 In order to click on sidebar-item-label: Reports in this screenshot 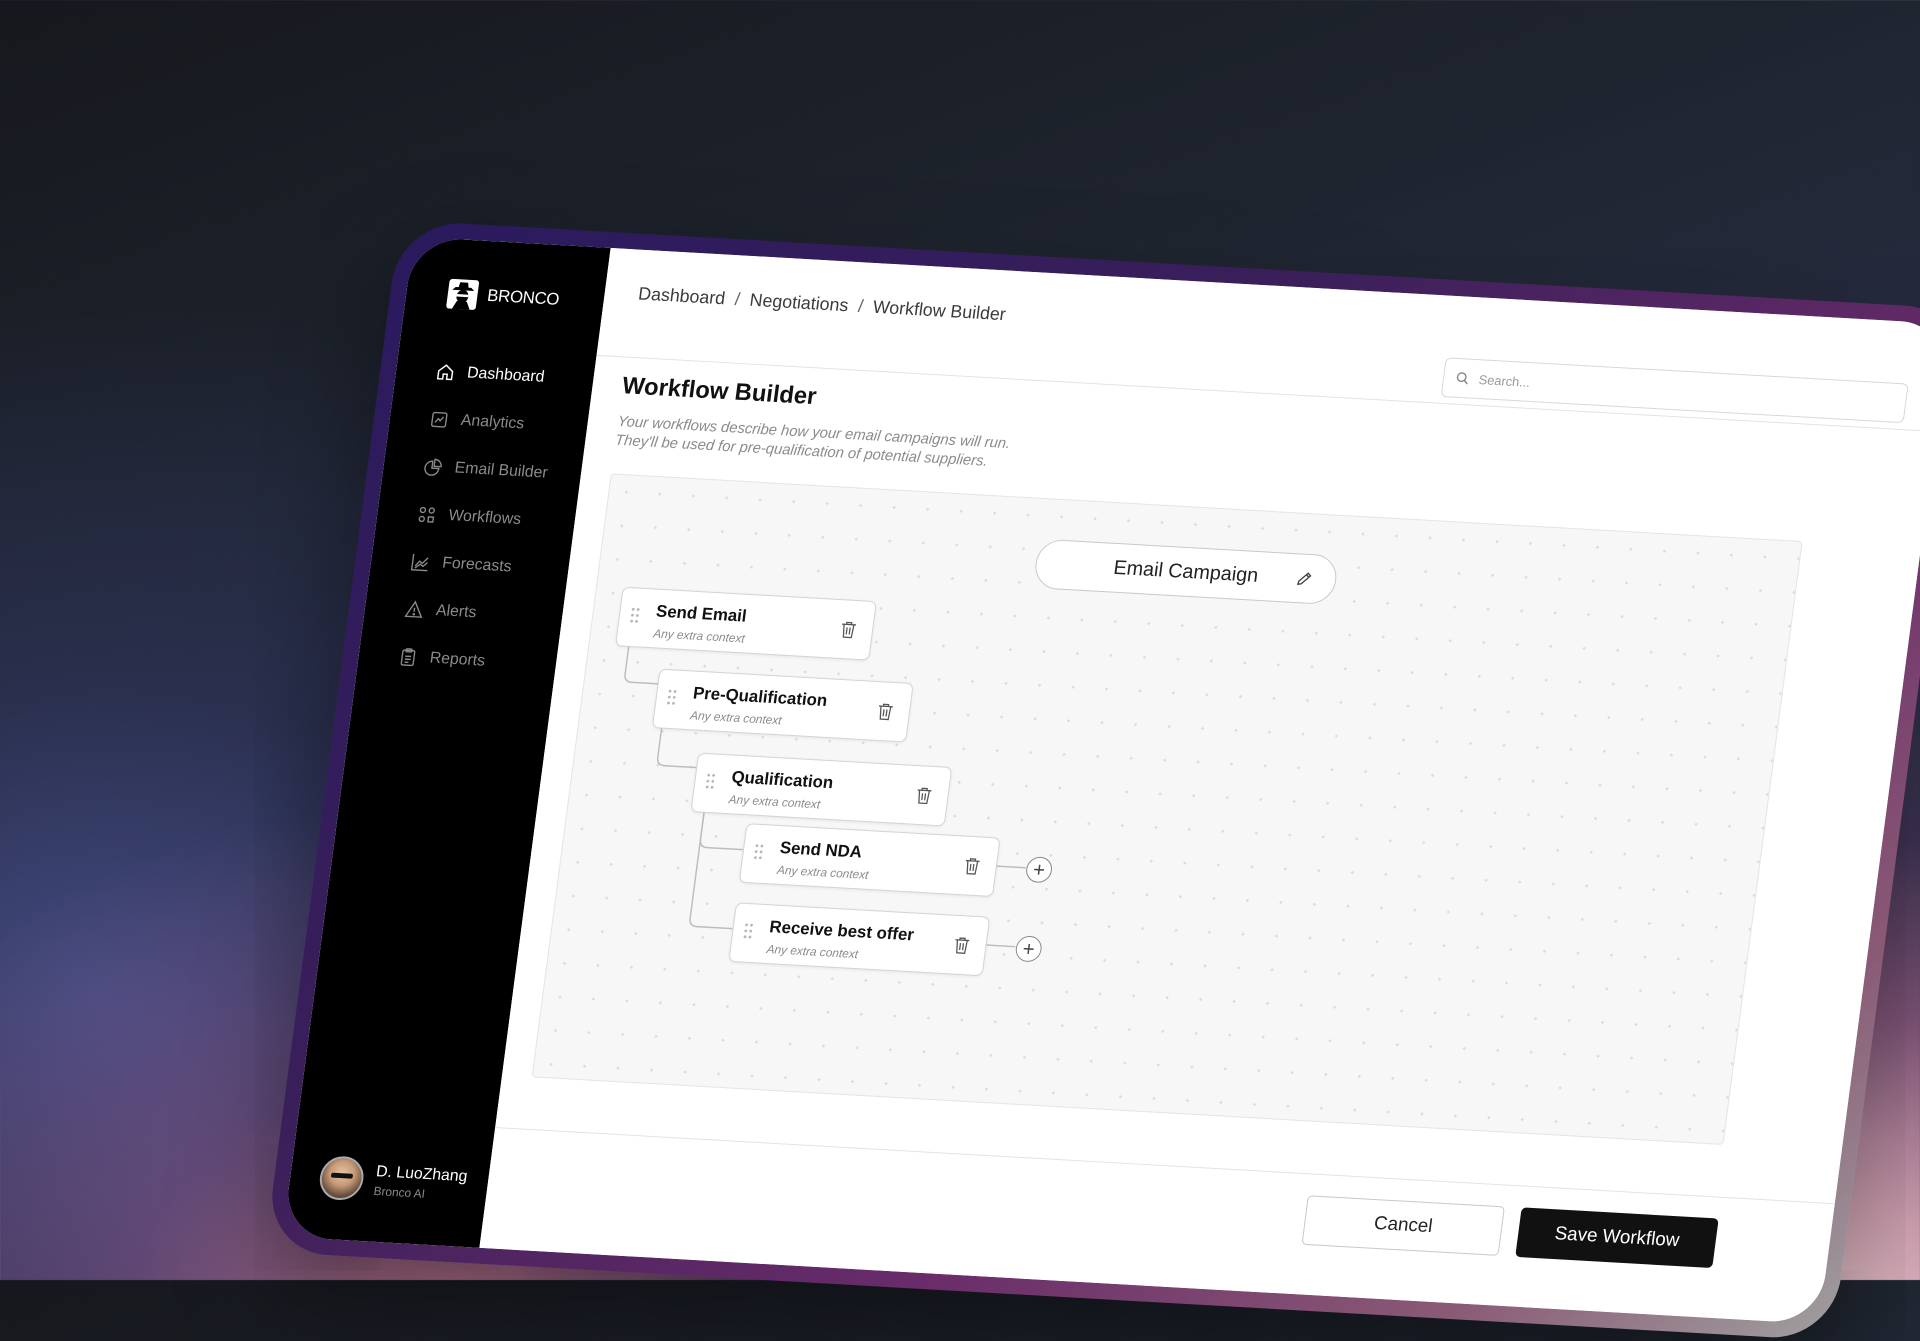, I will do `click(457, 659)`.